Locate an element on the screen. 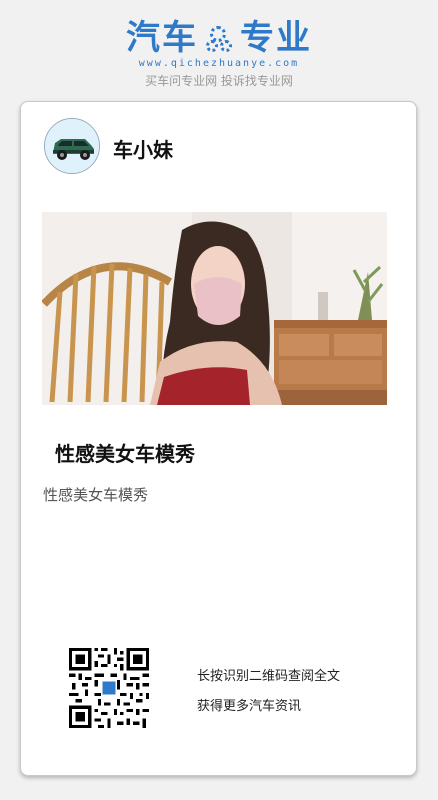 This screenshot has height=800, width=438. article-title: 性感美女车模秀 is located at coordinates (125, 452).